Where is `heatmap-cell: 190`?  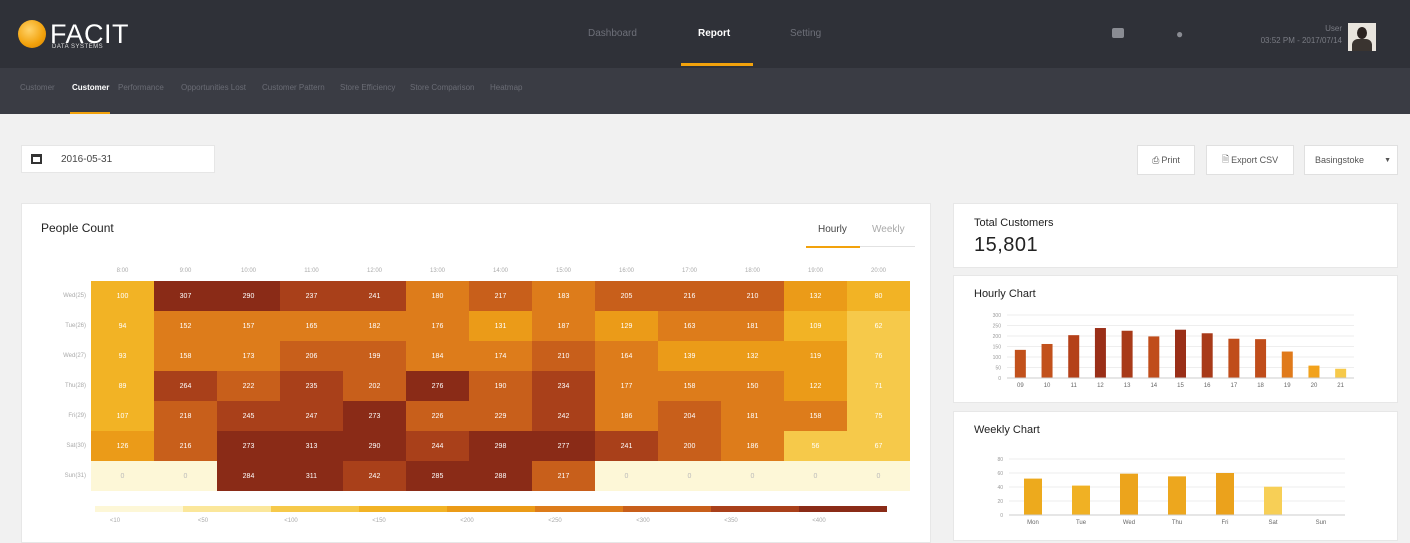 heatmap-cell: 190 is located at coordinates (500, 386).